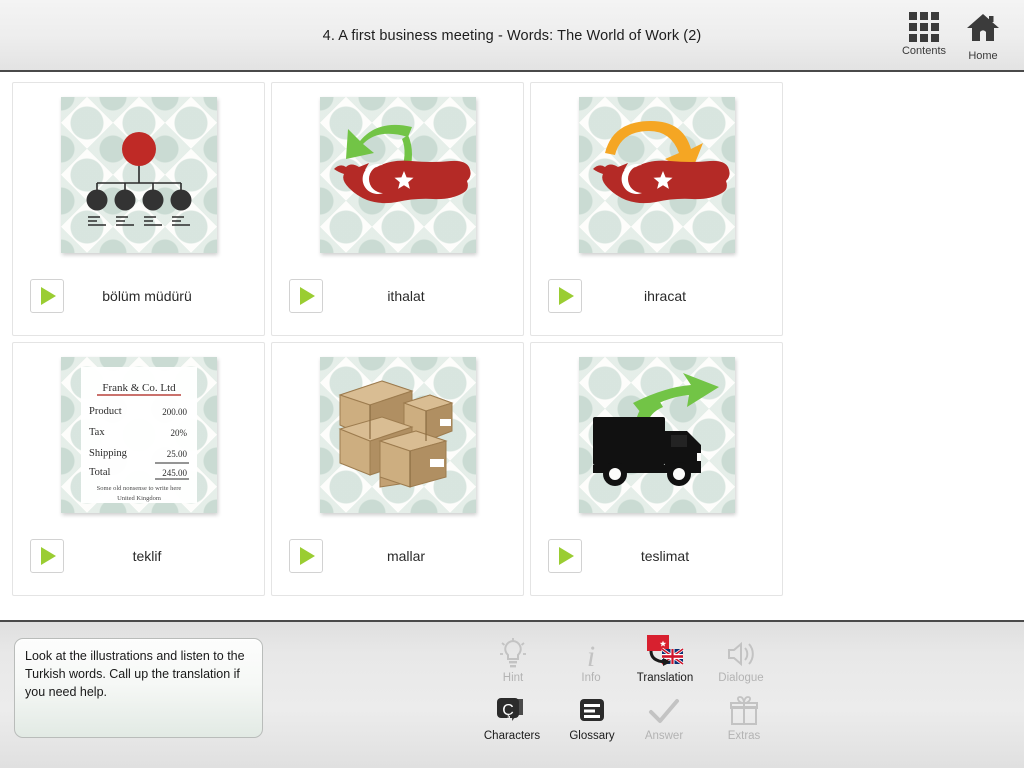  I want to click on vocabulary-word: bölüm müdürü, so click(147, 296).